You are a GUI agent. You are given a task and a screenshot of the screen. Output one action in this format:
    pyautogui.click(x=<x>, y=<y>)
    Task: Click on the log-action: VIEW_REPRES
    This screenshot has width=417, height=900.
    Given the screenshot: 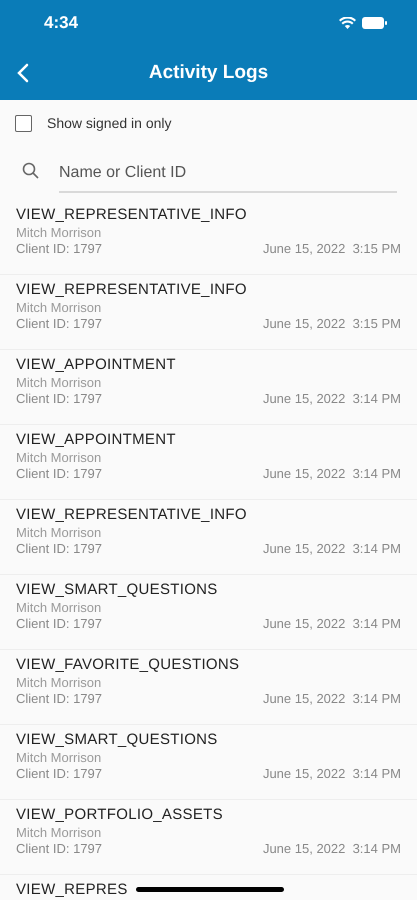 What is the action you would take?
    pyautogui.click(x=72, y=890)
    